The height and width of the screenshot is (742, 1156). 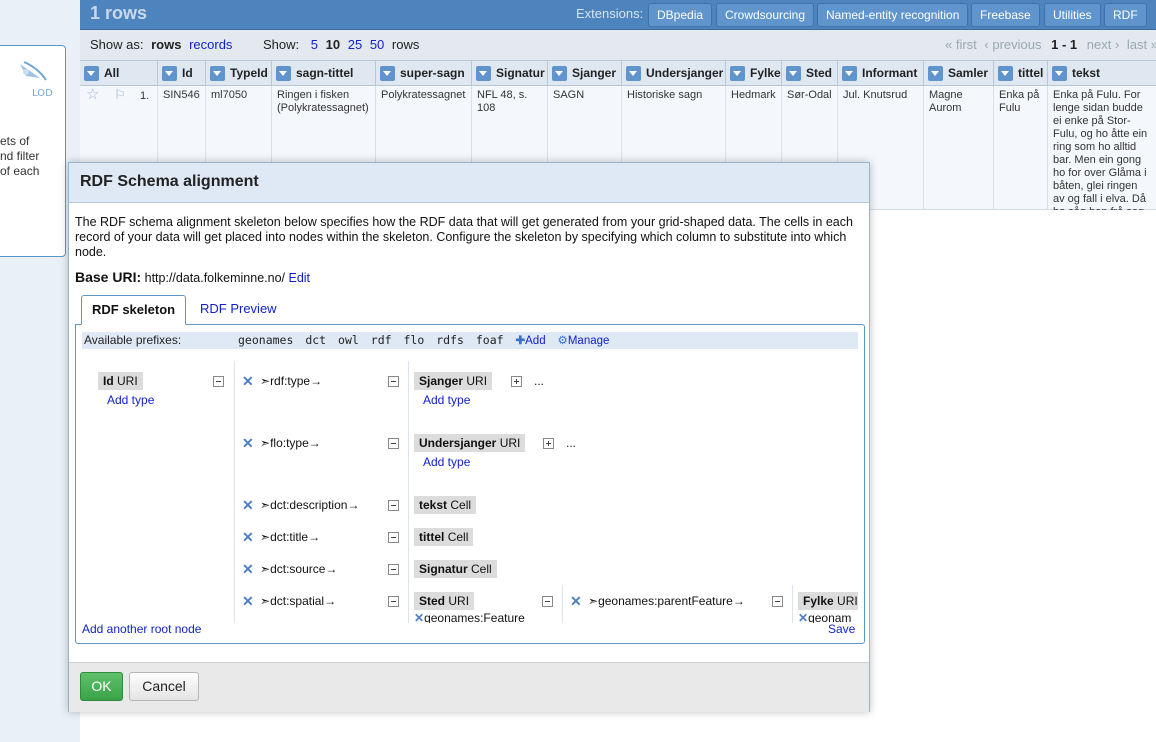 I want to click on ok-button: OK, so click(x=101, y=686).